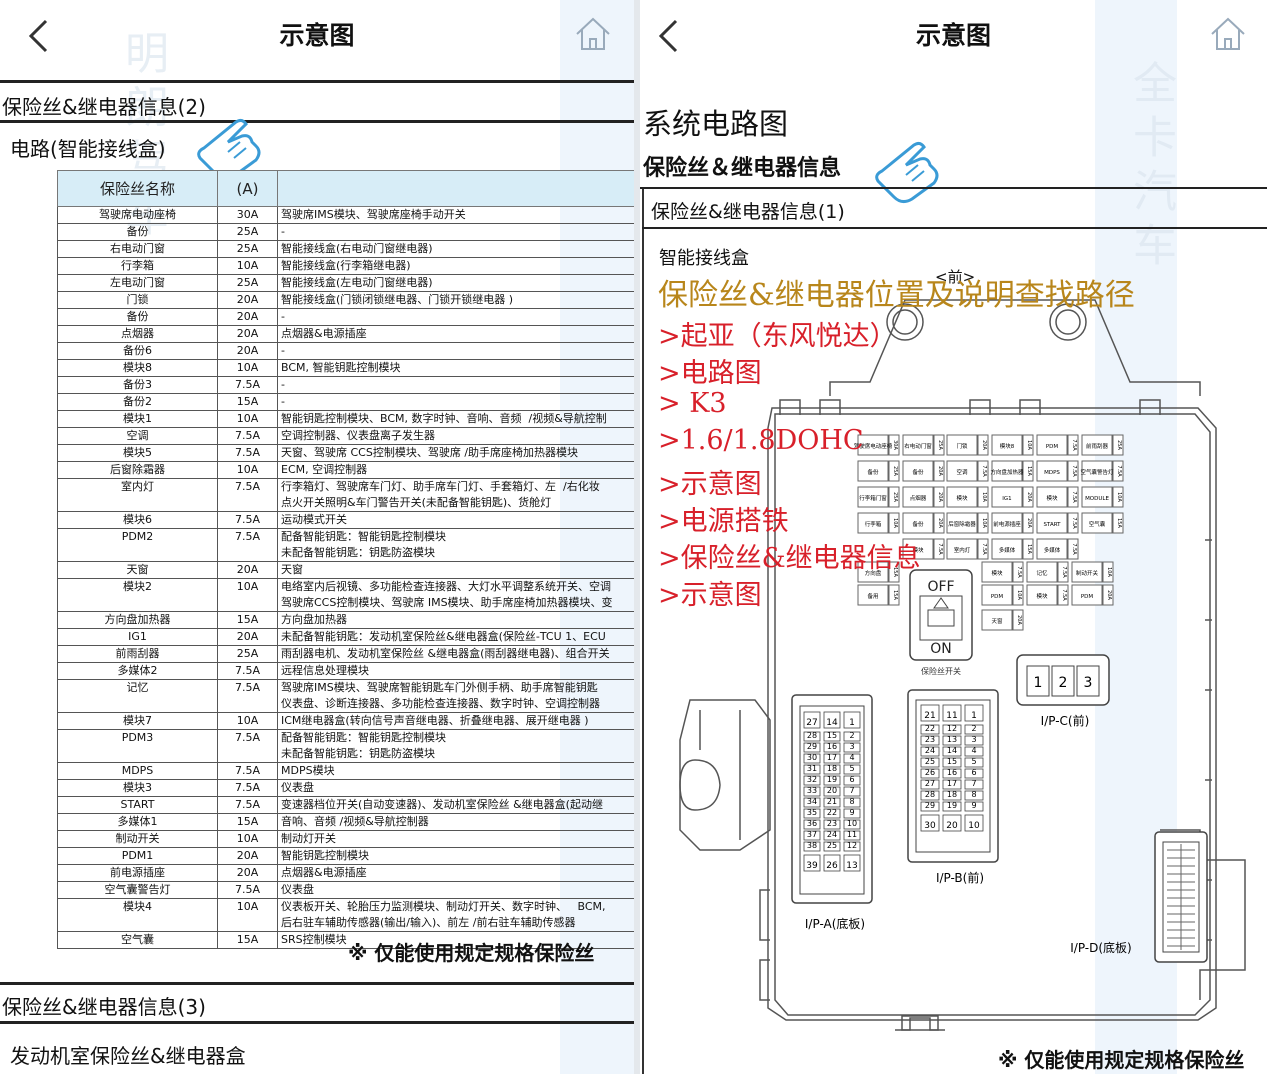  What do you see at coordinates (345, 873) in the screenshot?
I see `table-row: 前电源插座 20A 点烟器&电源插座` at bounding box center [345, 873].